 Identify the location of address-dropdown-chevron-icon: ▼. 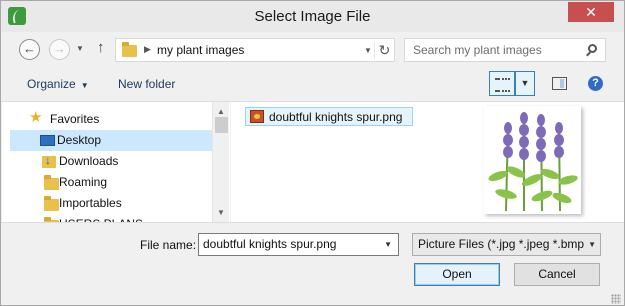
(368, 50).